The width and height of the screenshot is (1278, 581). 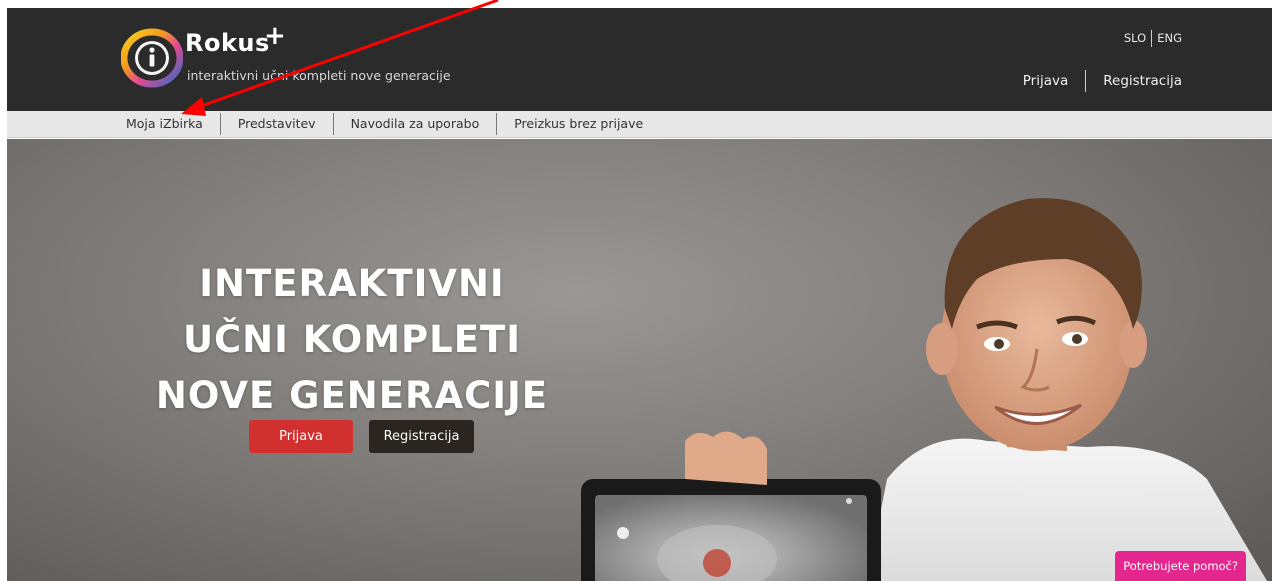 I want to click on hero-register-button: Registracija, so click(x=421, y=436).